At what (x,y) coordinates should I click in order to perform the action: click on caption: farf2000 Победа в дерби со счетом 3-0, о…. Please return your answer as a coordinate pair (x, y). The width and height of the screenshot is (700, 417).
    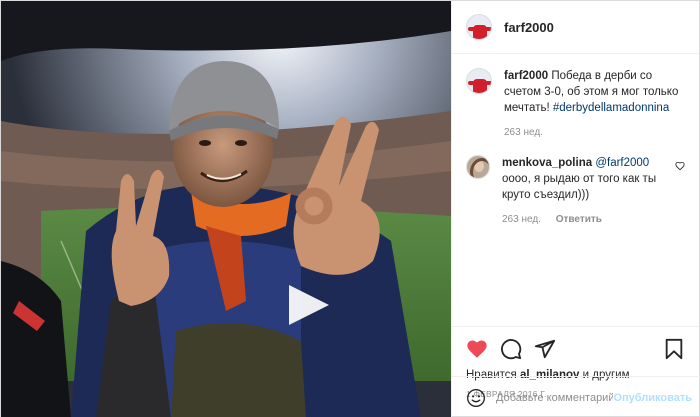
    Looking at the image, I should click on (575, 104).